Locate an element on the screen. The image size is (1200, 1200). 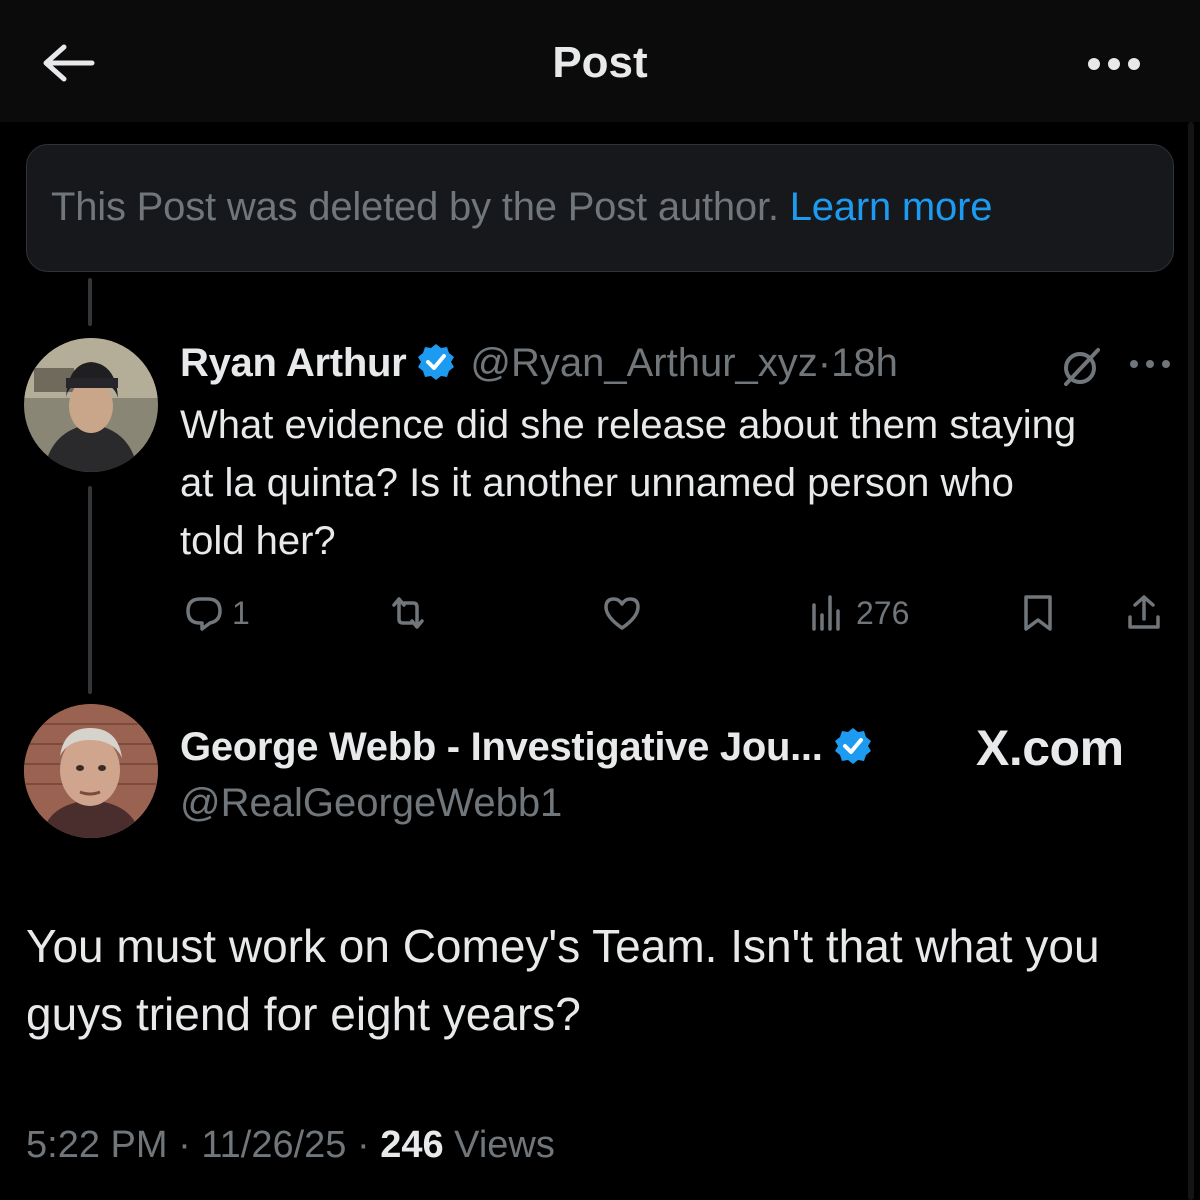
reply-more-options-icon is located at coordinates (1150, 364).